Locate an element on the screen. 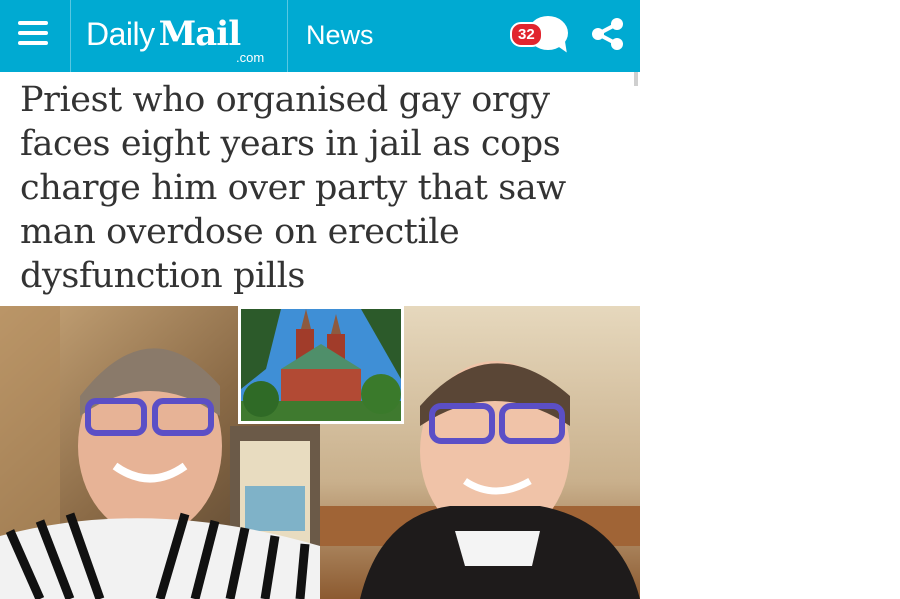  dailymail-logo: Daily Mail .com is located at coordinates (175, 39).